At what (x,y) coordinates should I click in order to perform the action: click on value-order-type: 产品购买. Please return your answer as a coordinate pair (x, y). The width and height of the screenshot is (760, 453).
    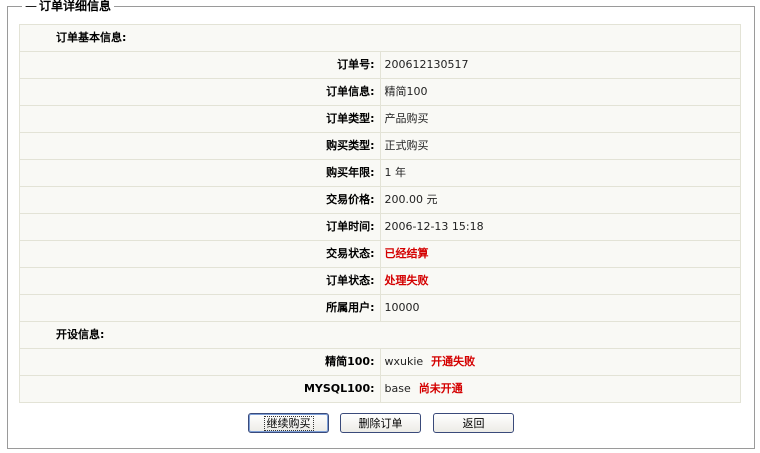
    Looking at the image, I should click on (560, 119).